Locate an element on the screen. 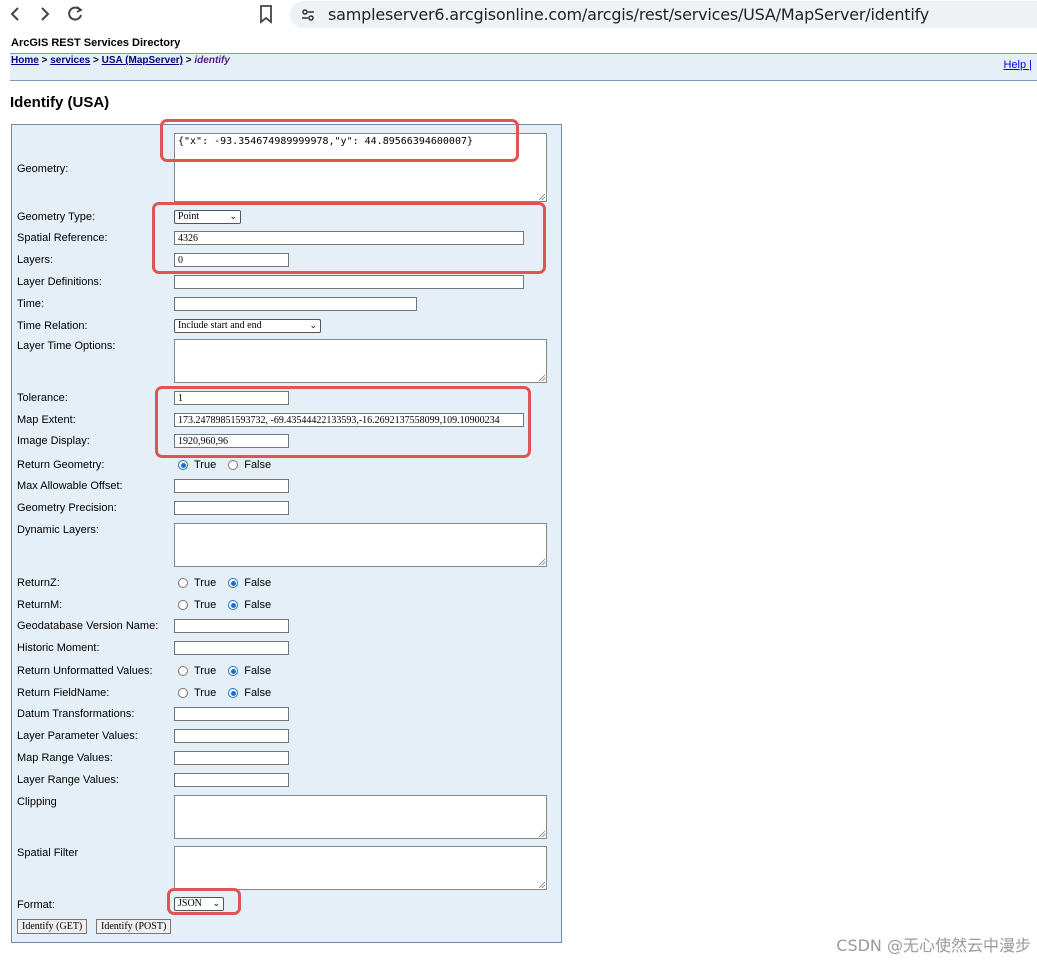  map-range-values-input is located at coordinates (231, 758).